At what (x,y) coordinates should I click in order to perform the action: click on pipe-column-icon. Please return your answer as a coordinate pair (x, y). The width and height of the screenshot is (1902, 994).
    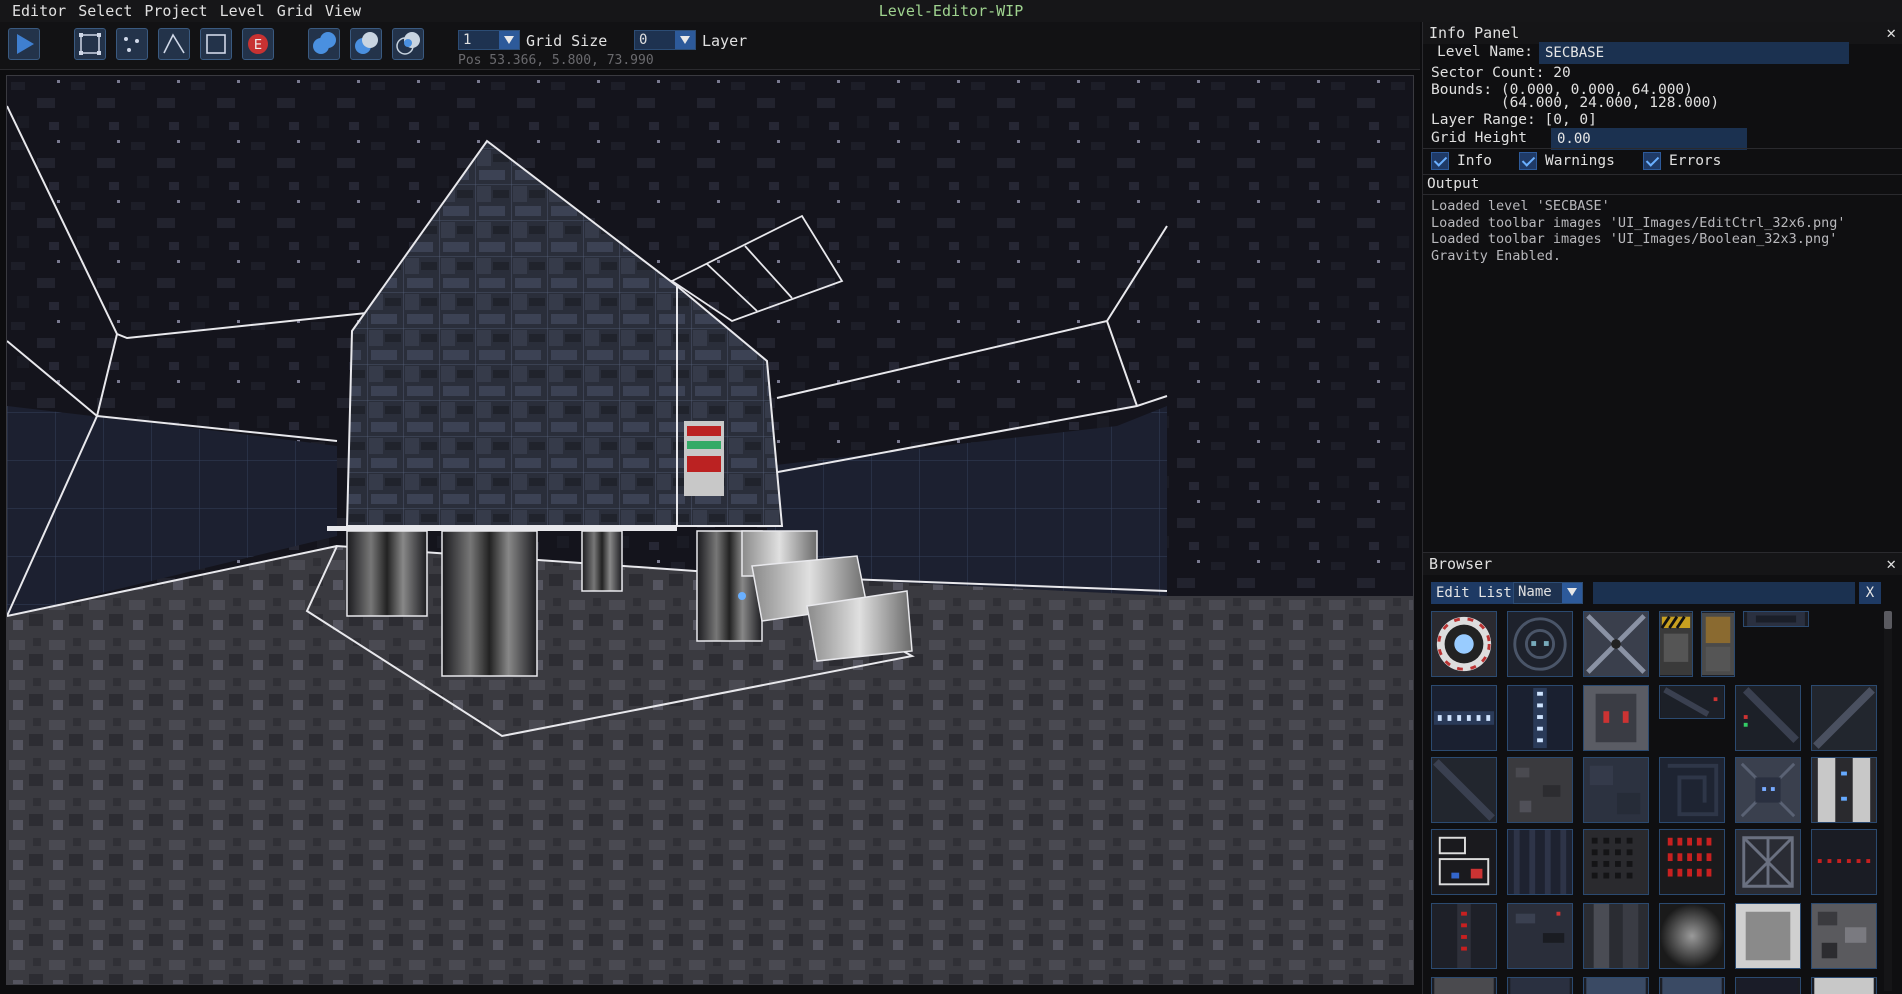
    Looking at the image, I should click on (1844, 790).